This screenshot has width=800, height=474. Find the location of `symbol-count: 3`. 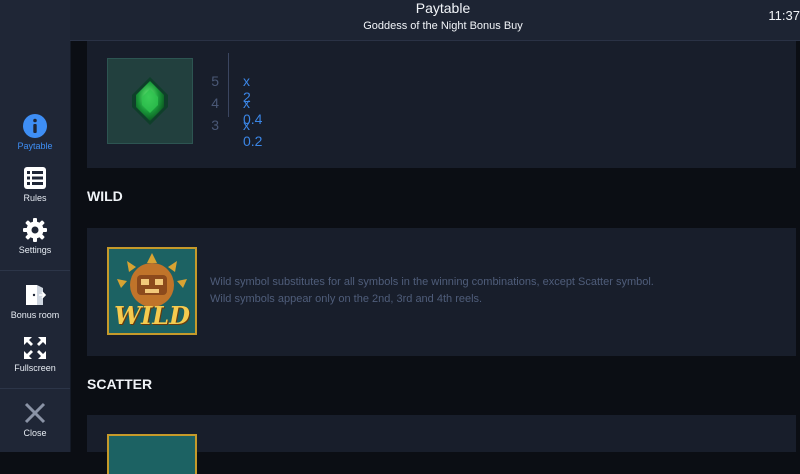

symbol-count: 3 is located at coordinates (215, 125).